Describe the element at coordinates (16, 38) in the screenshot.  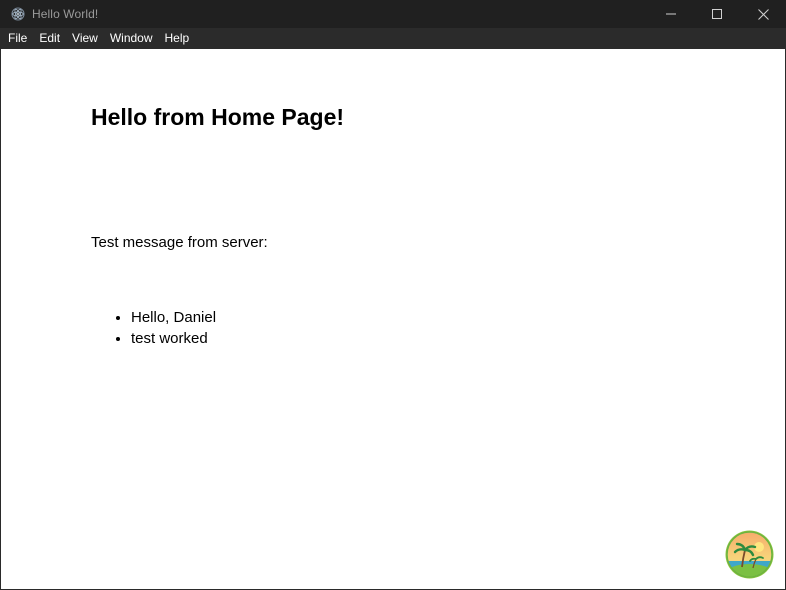
I see `menu-file: File` at that location.